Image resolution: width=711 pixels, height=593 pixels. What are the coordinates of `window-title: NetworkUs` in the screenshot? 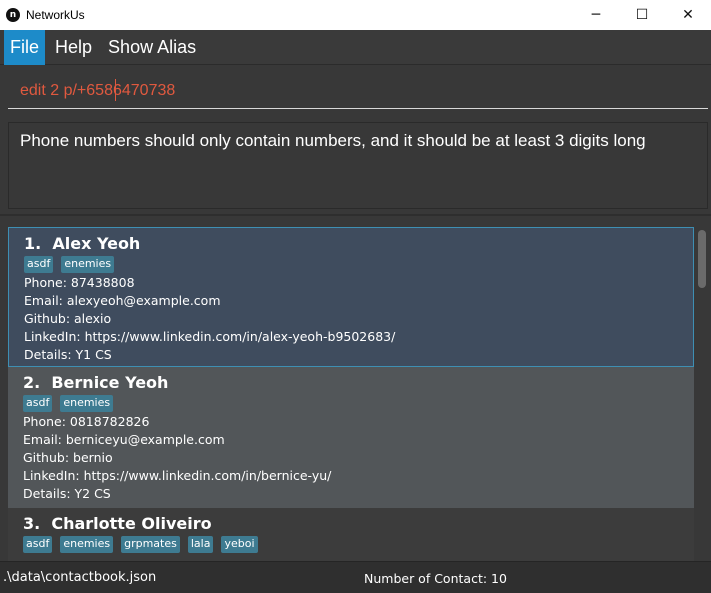 It's located at (55, 15).